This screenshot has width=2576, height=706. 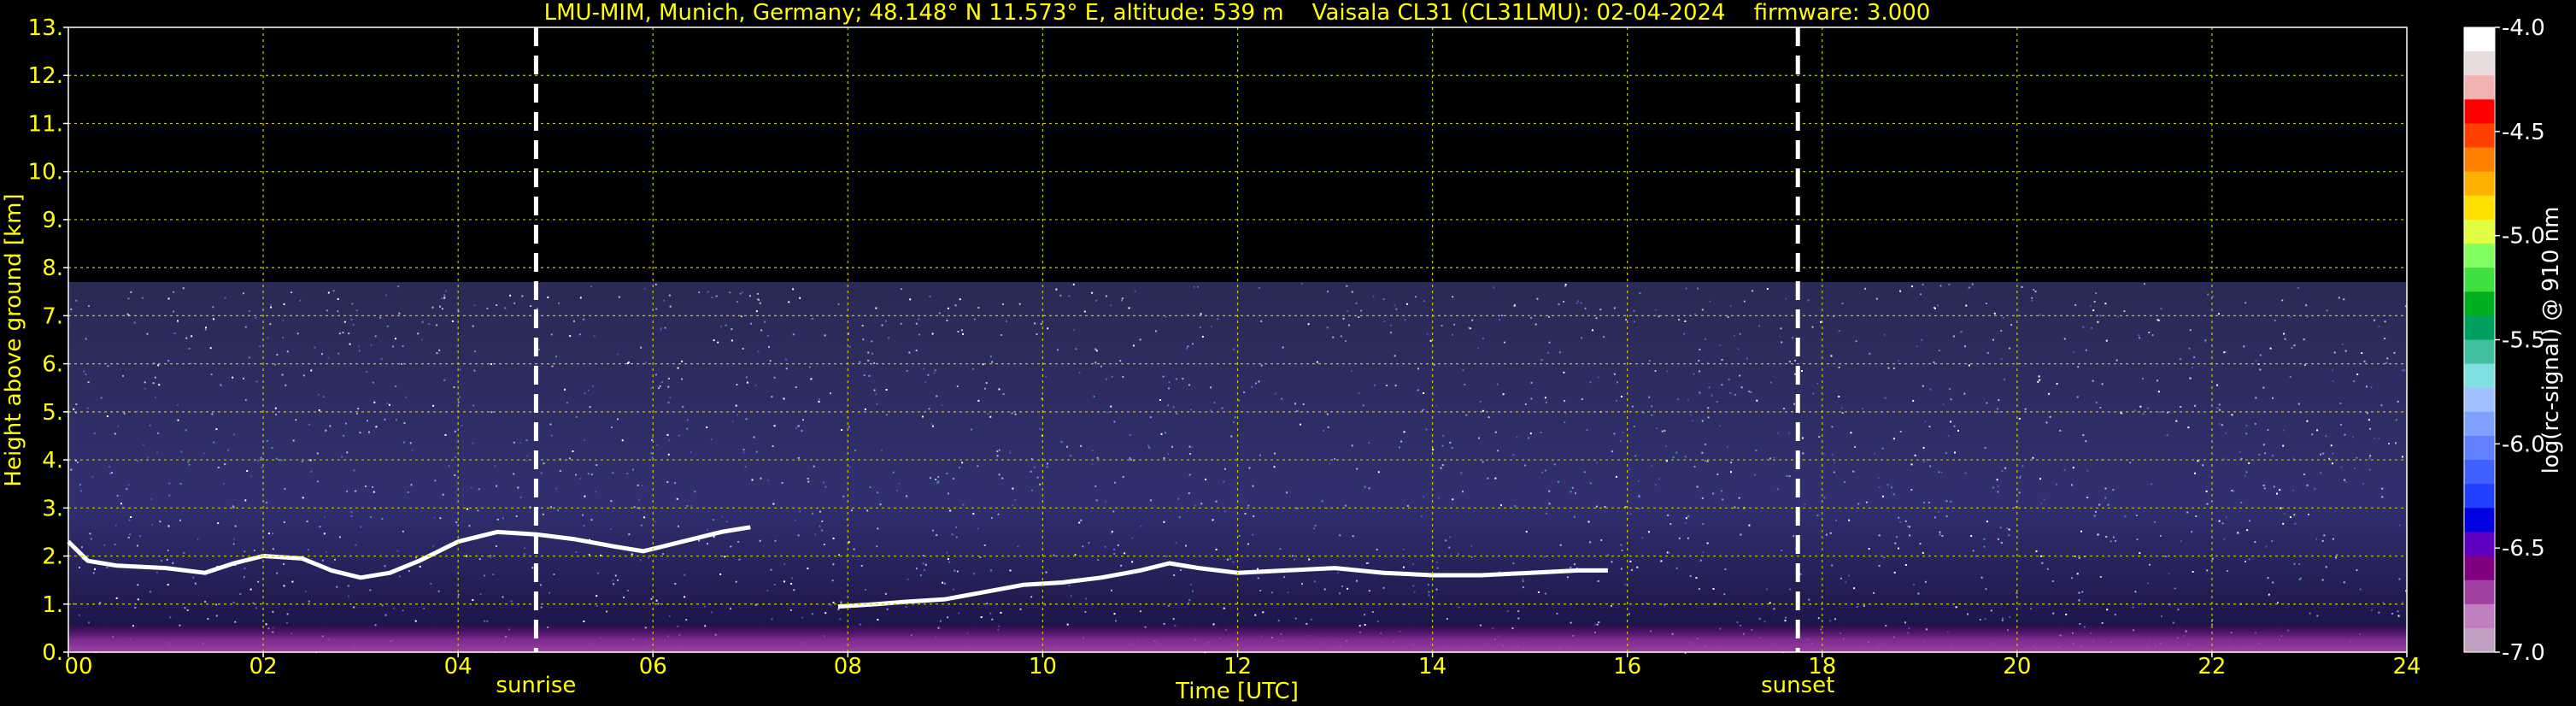 What do you see at coordinates (52, 508) in the screenshot?
I see `y-tick-label: 3.` at bounding box center [52, 508].